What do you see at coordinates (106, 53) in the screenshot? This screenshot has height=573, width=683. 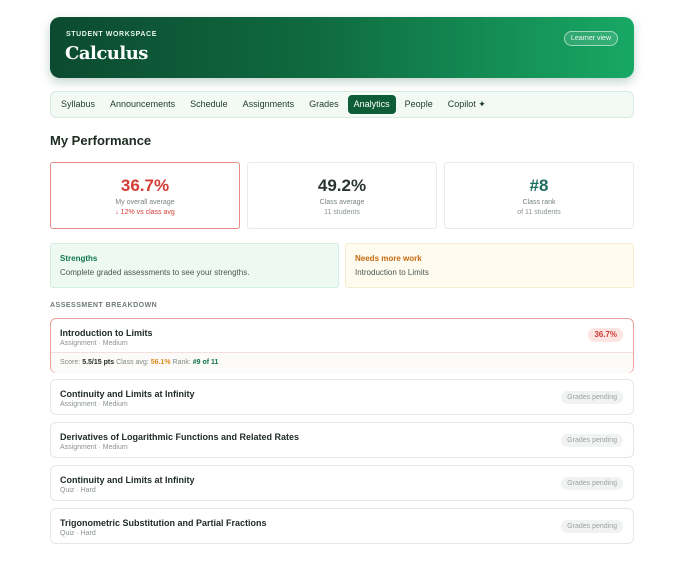 I see `course-title: Calculus` at bounding box center [106, 53].